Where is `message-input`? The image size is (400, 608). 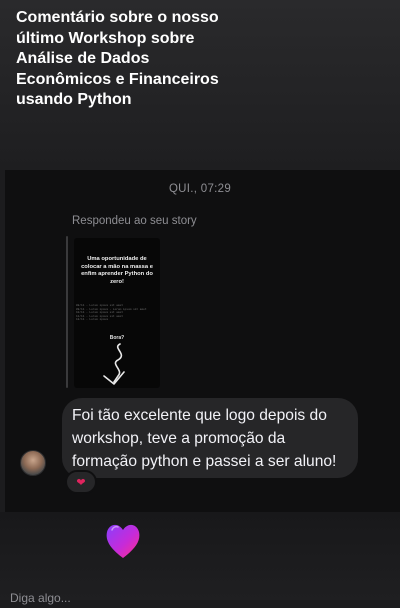 message-input is located at coordinates (110, 598).